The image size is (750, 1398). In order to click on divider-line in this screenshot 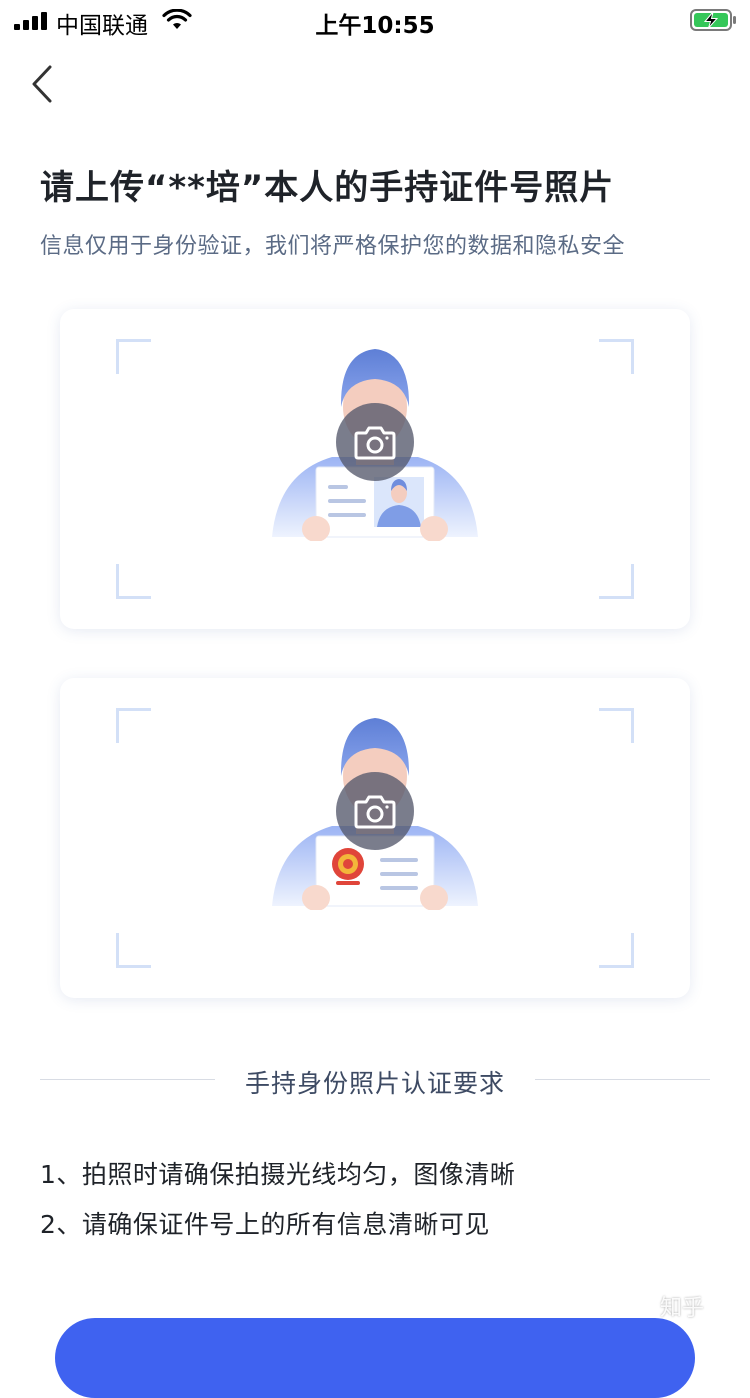, I will do `click(622, 1079)`.